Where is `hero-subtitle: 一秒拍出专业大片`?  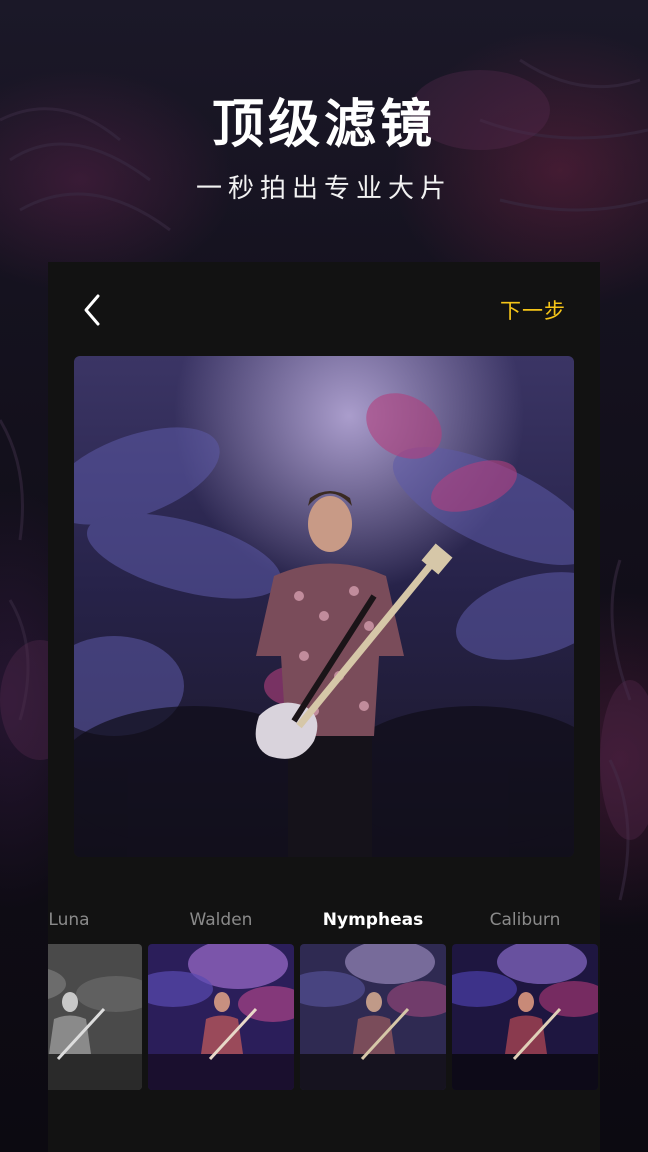
hero-subtitle: 一秒拍出专业大片 is located at coordinates (323, 189).